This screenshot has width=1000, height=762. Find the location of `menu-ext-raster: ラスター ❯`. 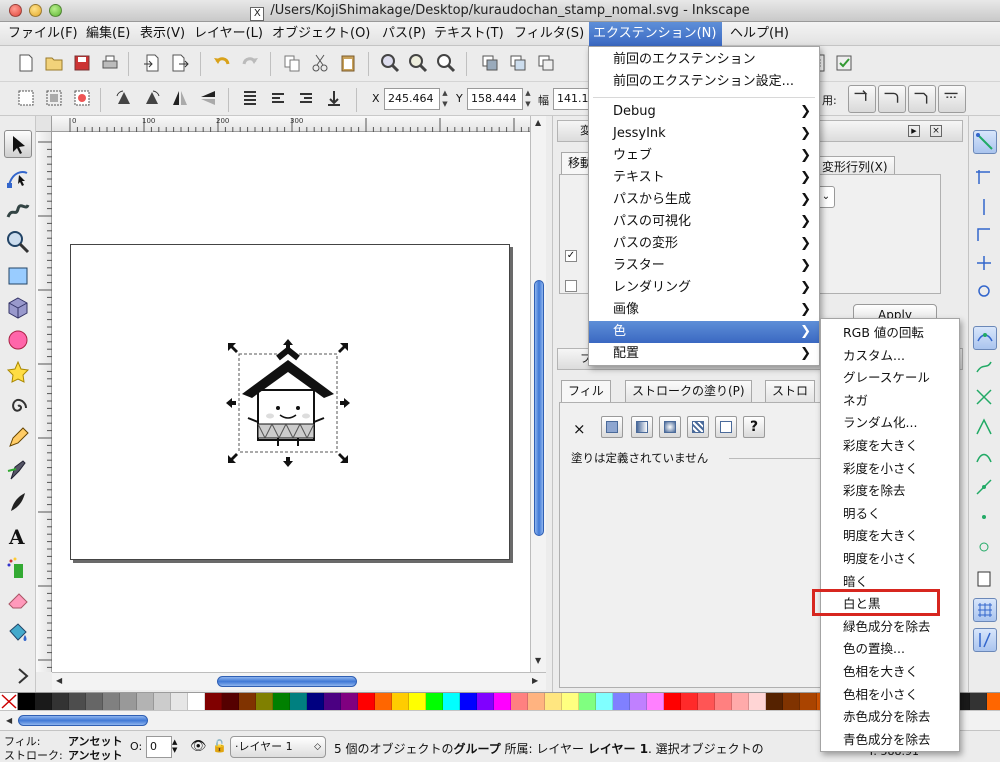

menu-ext-raster: ラスター ❯ is located at coordinates (704, 266).